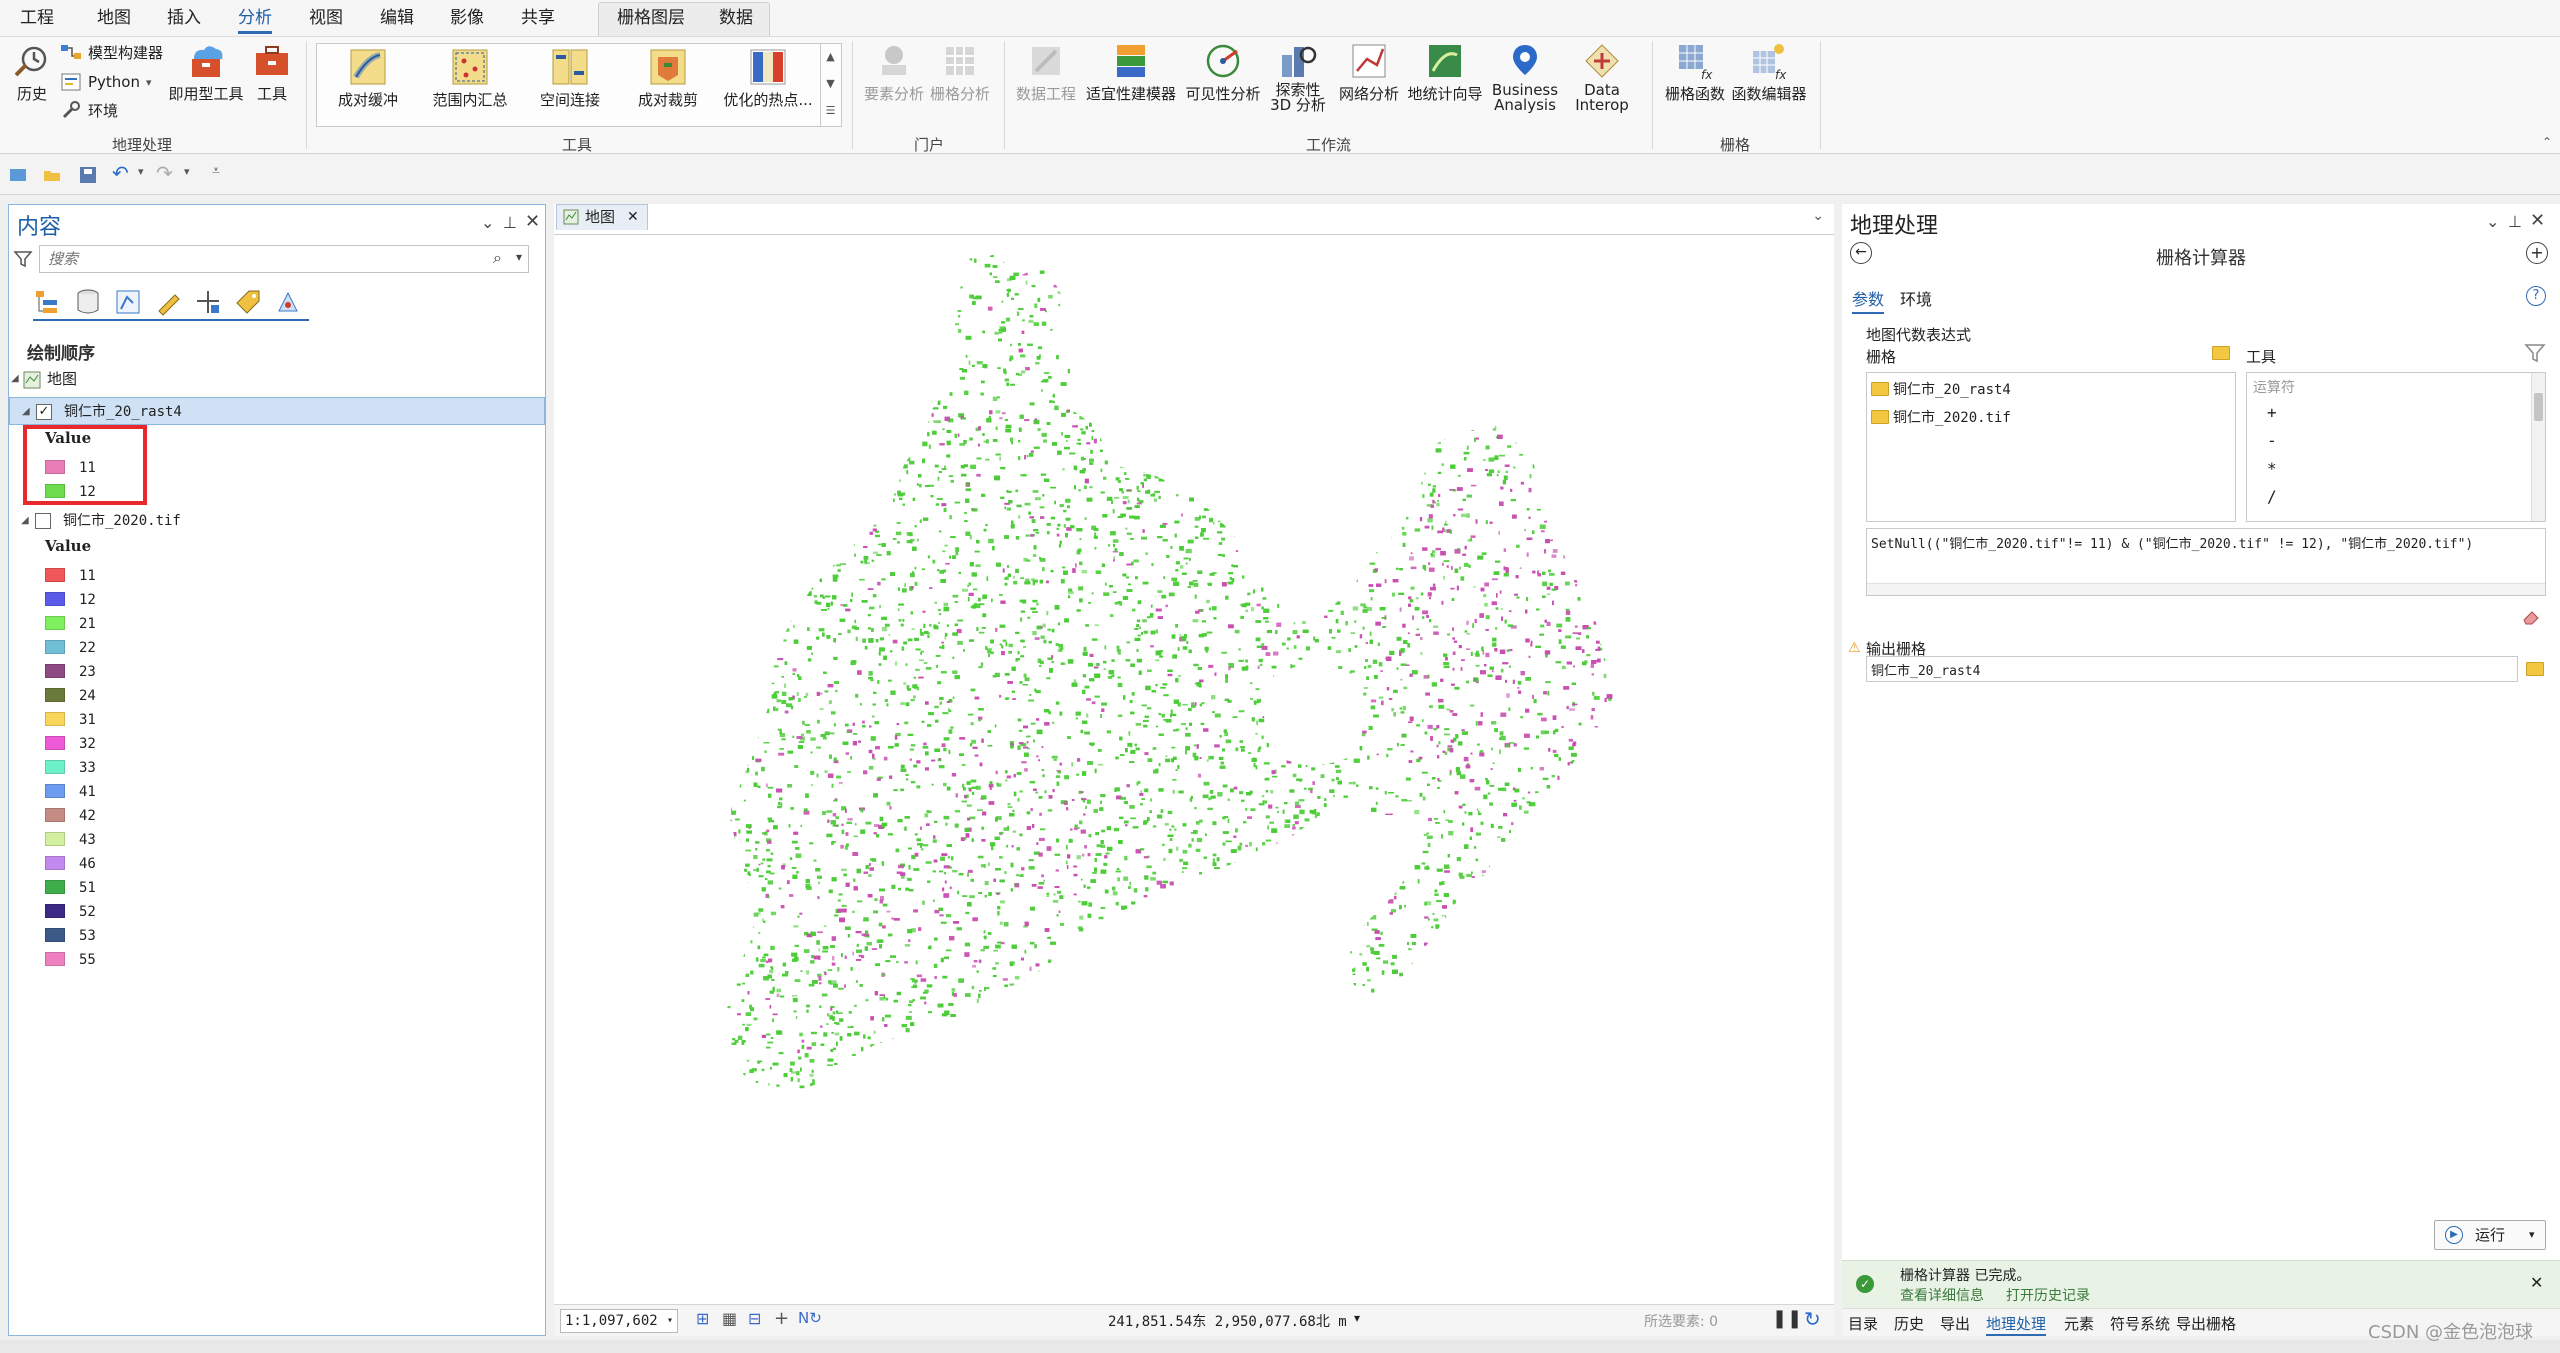  I want to click on pairwise-clip-button: 成对裁剪, so click(668, 78).